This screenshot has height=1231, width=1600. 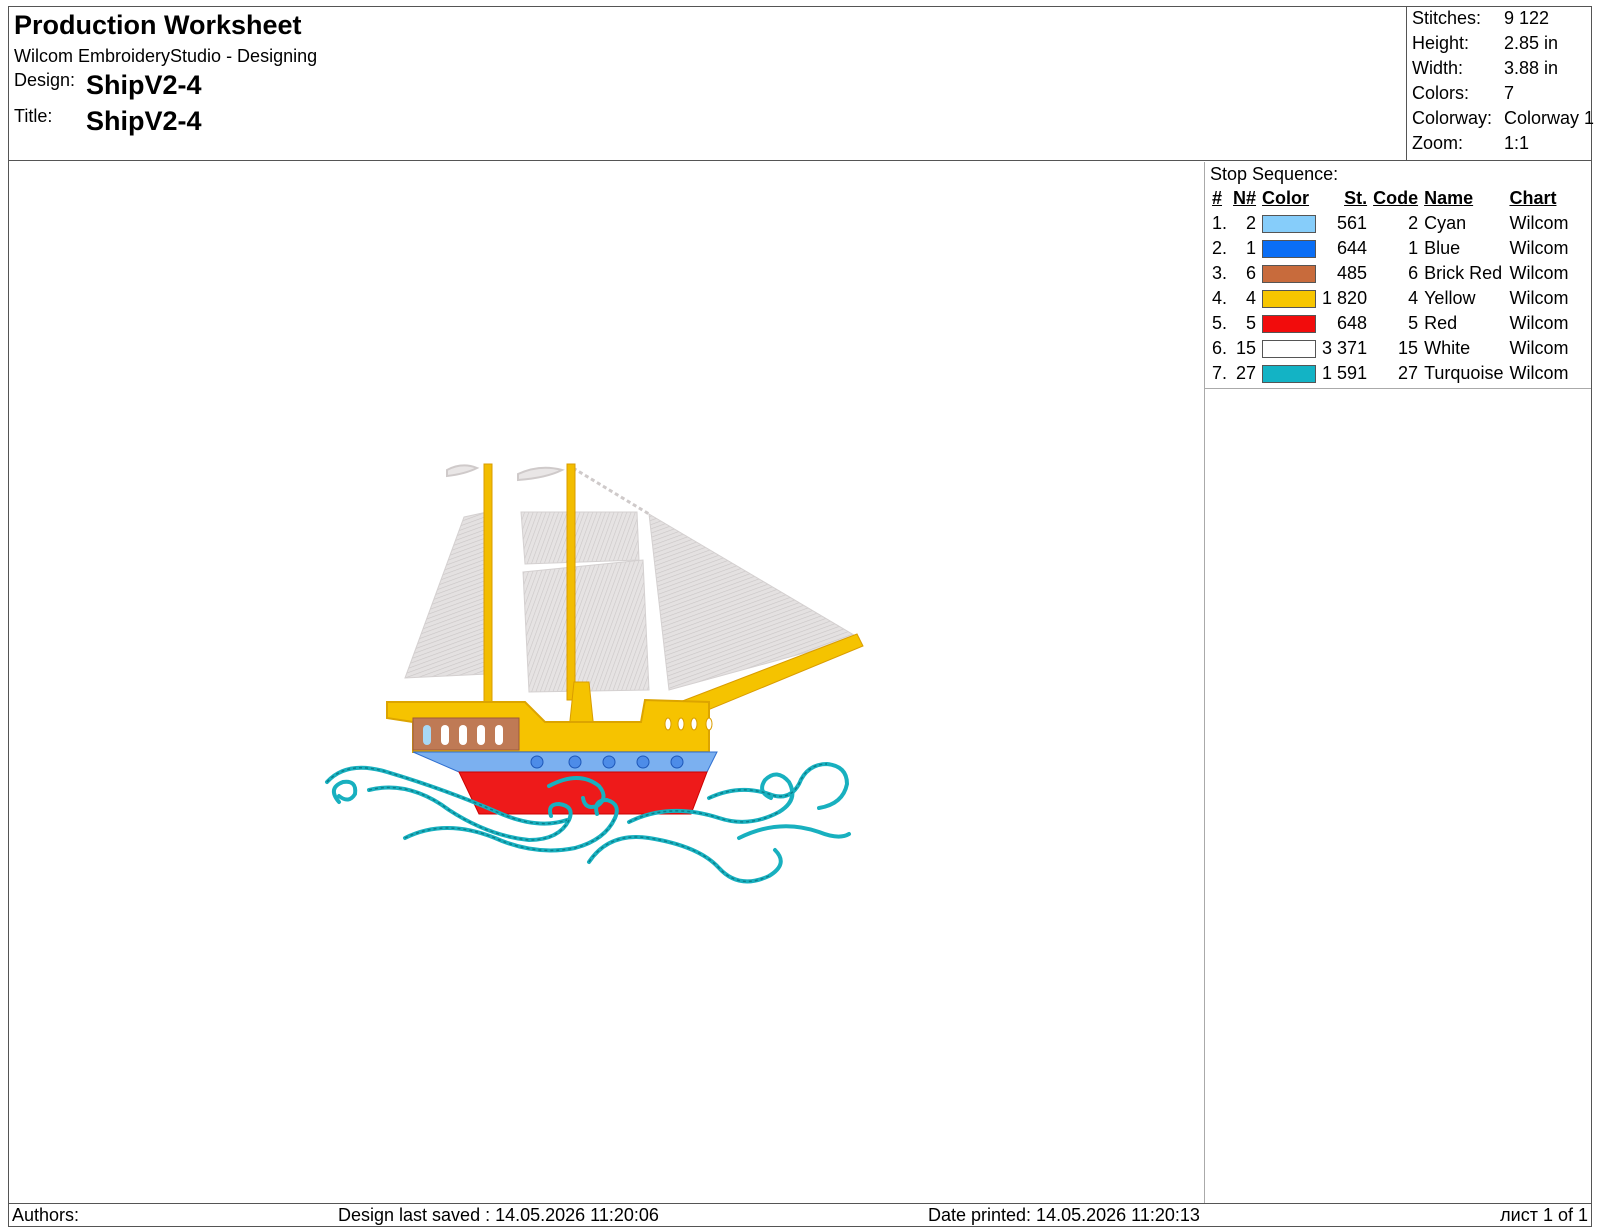 What do you see at coordinates (1286, 198) in the screenshot?
I see `col-color: Color` at bounding box center [1286, 198].